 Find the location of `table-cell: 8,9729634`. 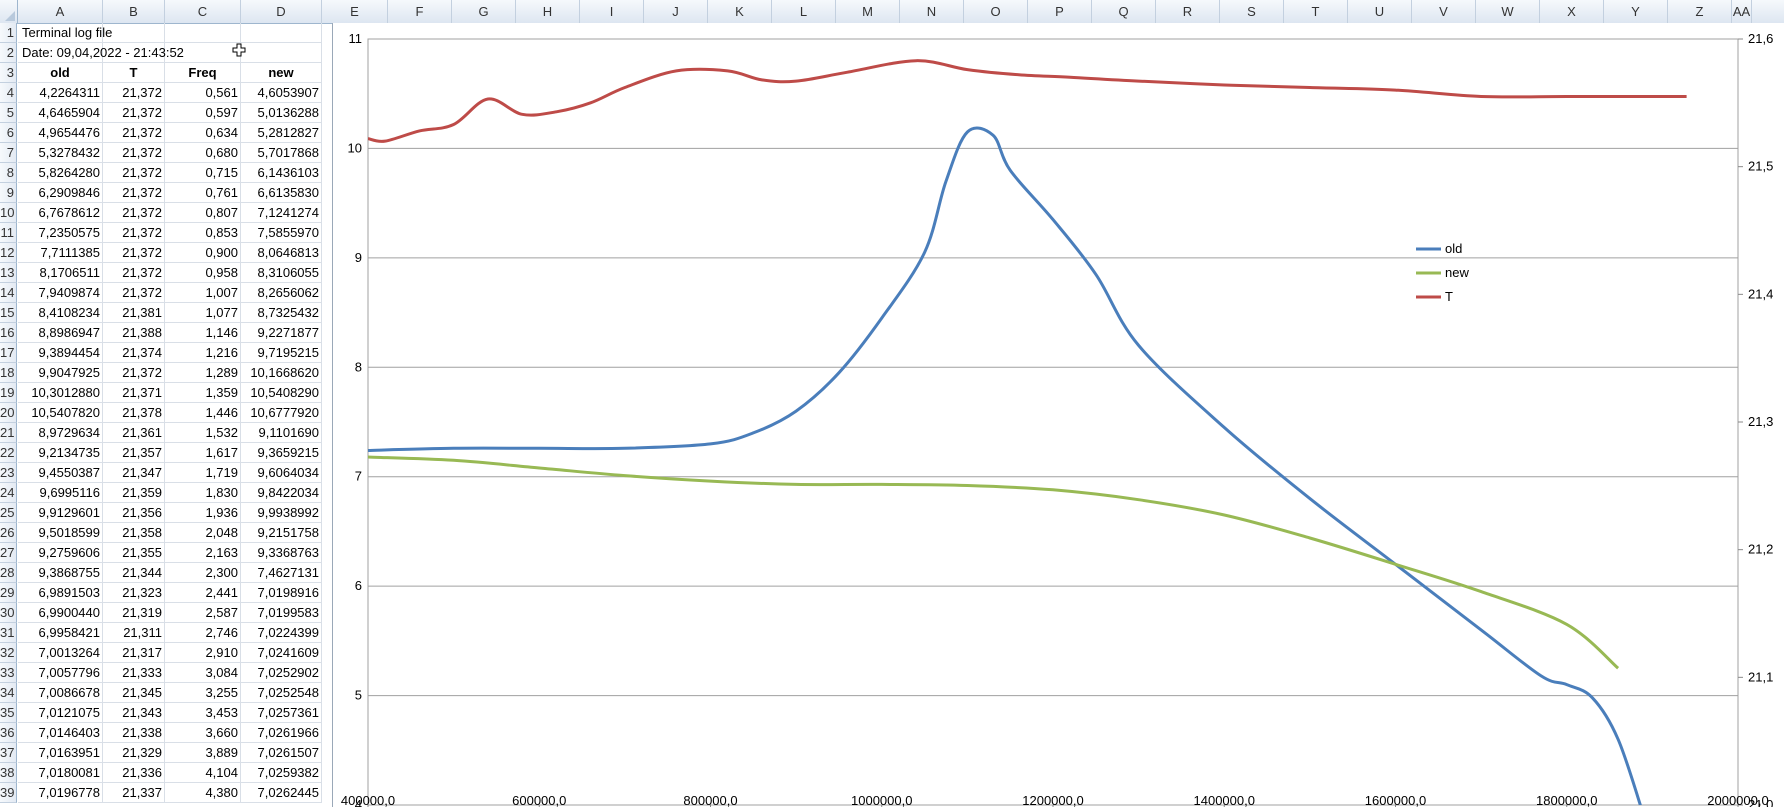

table-cell: 8,9729634 is located at coordinates (60, 433).